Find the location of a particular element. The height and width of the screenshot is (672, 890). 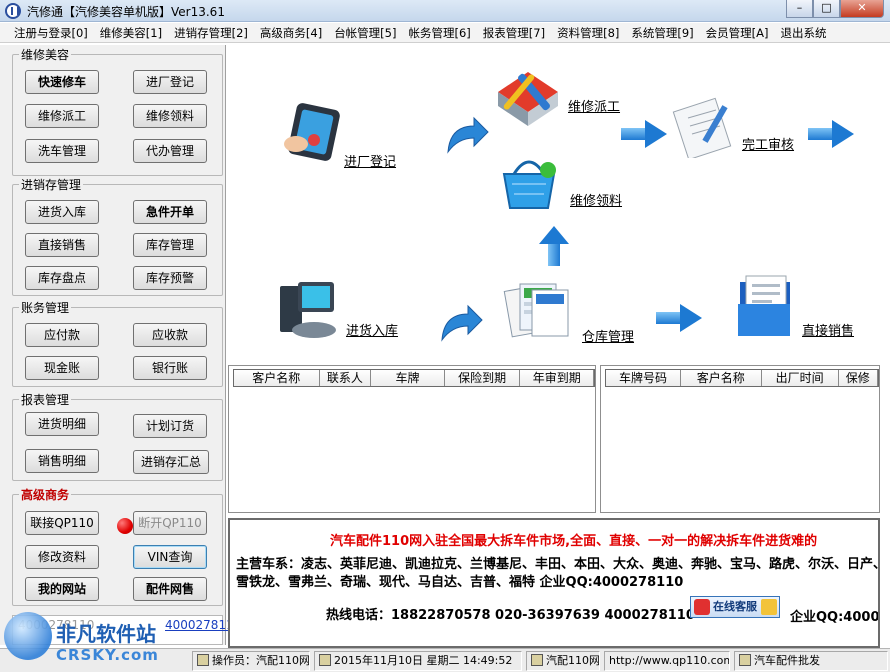

direct-sale-folder-icon is located at coordinates (766, 304).